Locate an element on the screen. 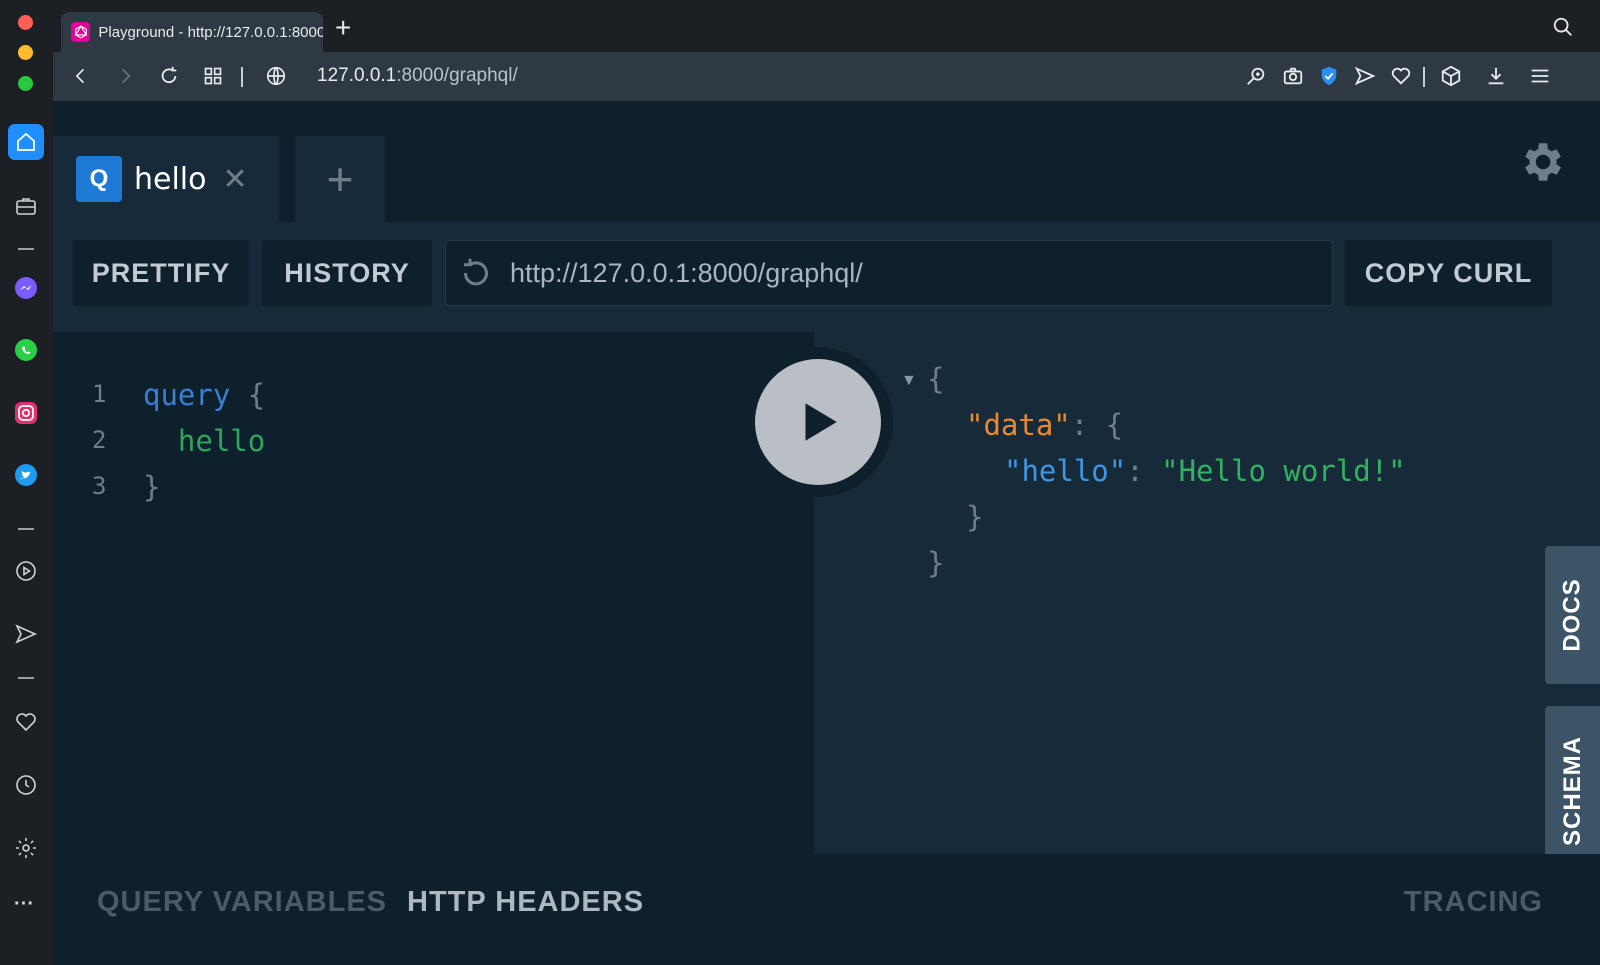 The height and width of the screenshot is (965, 1600). clock-icon is located at coordinates (26, 785).